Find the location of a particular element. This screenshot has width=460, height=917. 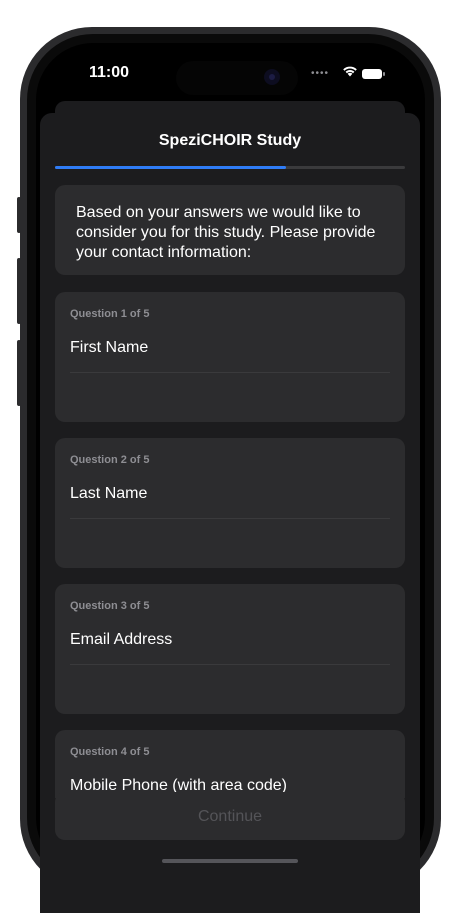

volume-down-button is located at coordinates (19, 373).